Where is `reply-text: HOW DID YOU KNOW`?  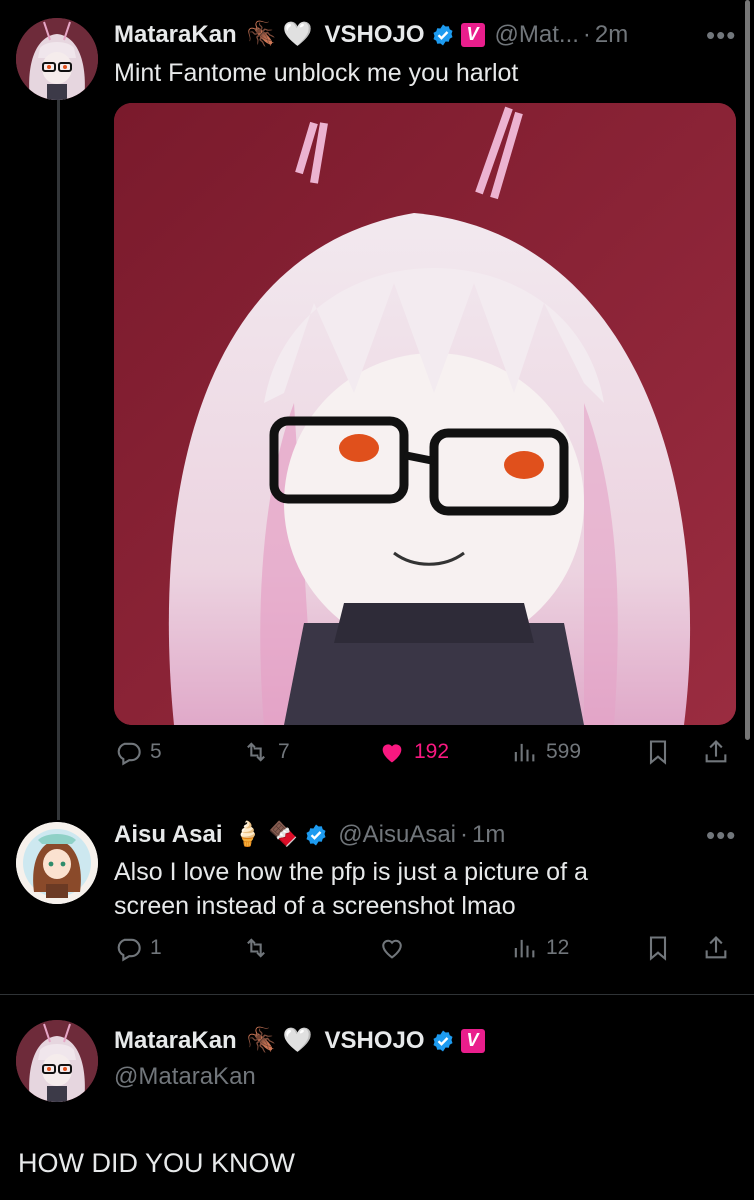
reply-text: HOW DID YOU KNOW is located at coordinates (157, 1163).